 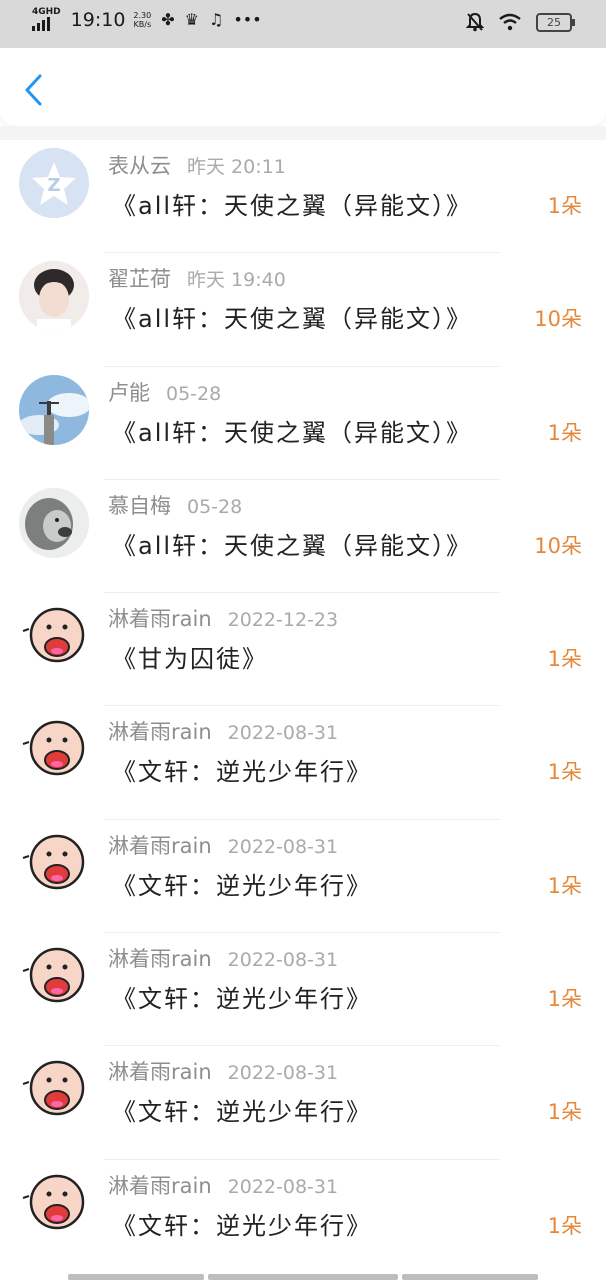 I want to click on sender-line: 表从云 昨天 20:11, so click(x=197, y=165).